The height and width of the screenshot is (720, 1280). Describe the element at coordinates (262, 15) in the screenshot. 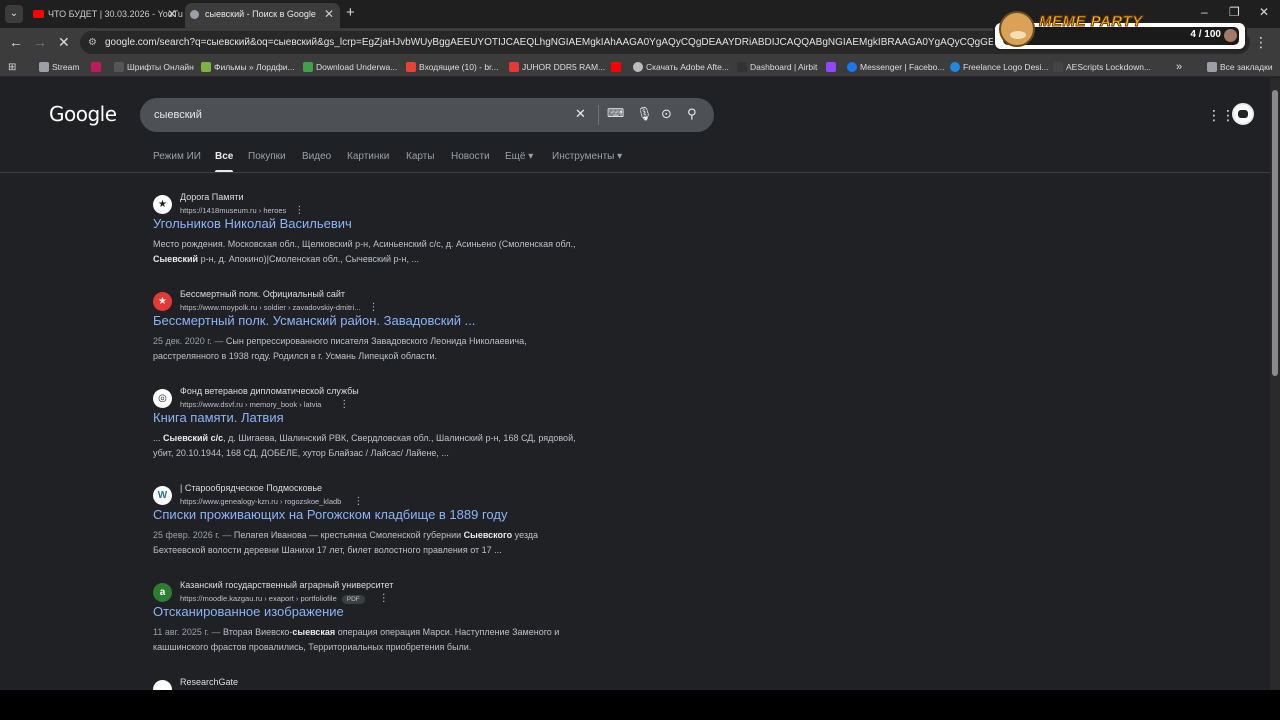

I see `tab-google-search: сыевский - Поиск в Google ✕` at that location.